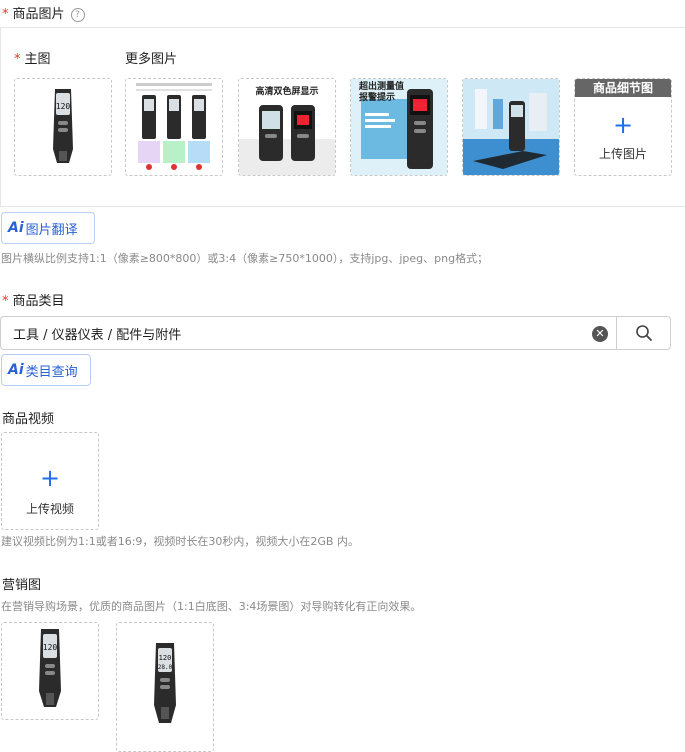  I want to click on upload-video-button: + 上传视频, so click(50, 481).